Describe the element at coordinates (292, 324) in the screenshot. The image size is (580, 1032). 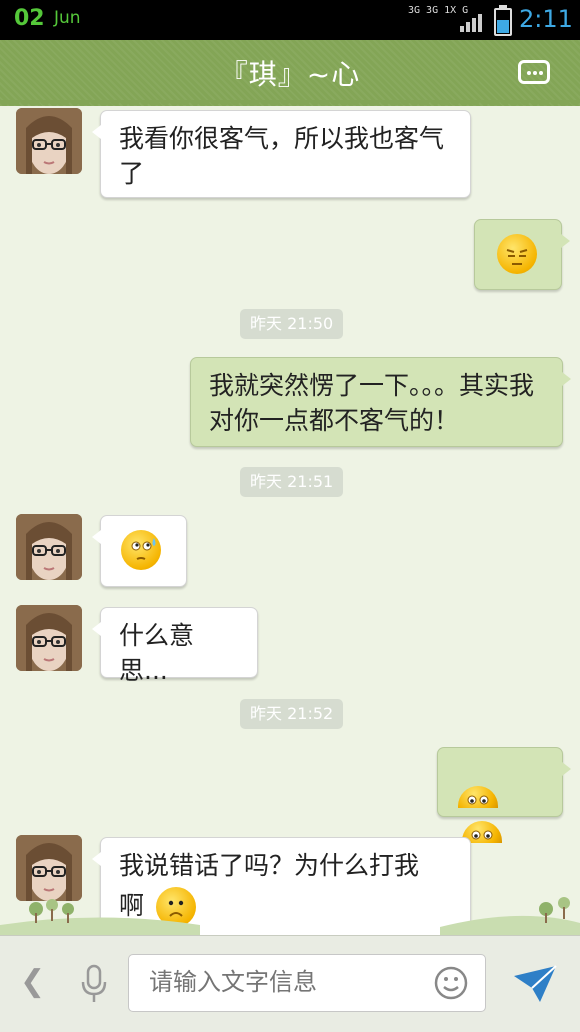
I see `timestamp: 昨天 21:50` at that location.